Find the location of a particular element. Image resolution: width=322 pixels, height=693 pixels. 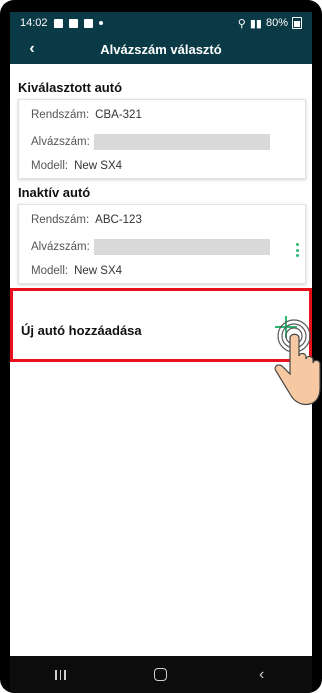

gallery-icon is located at coordinates (58, 23).